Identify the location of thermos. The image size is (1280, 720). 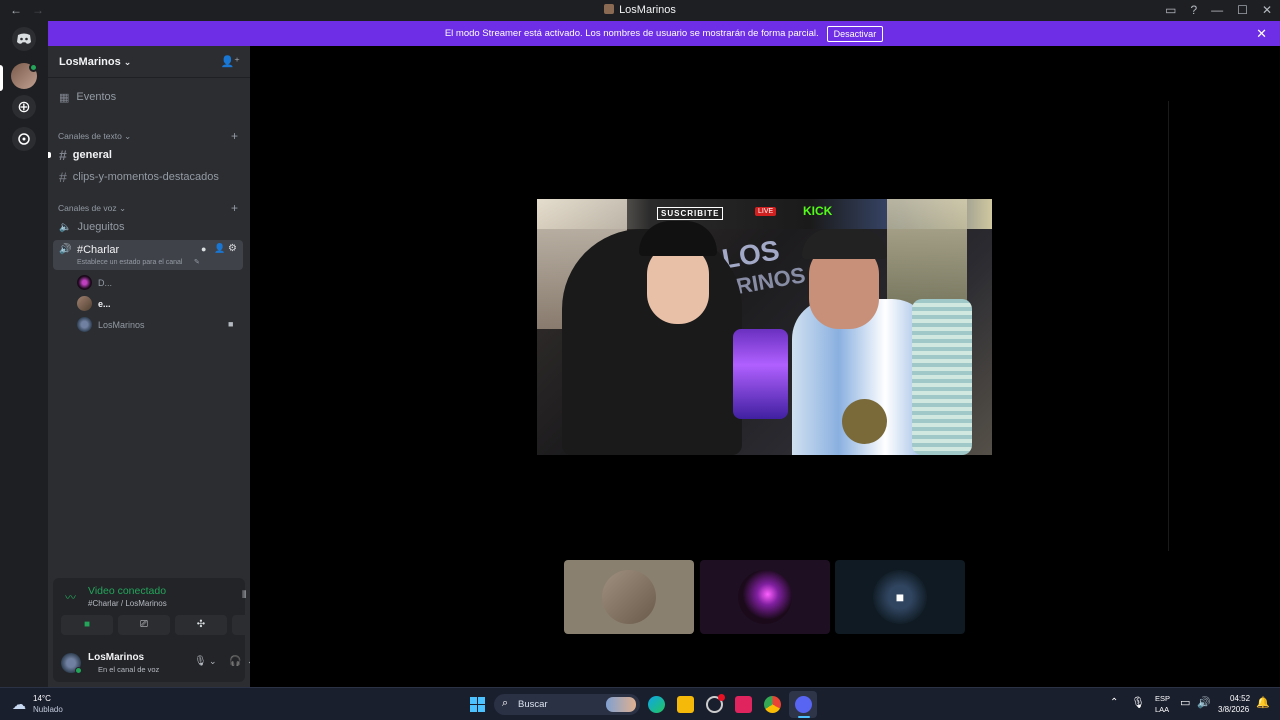
(942, 377).